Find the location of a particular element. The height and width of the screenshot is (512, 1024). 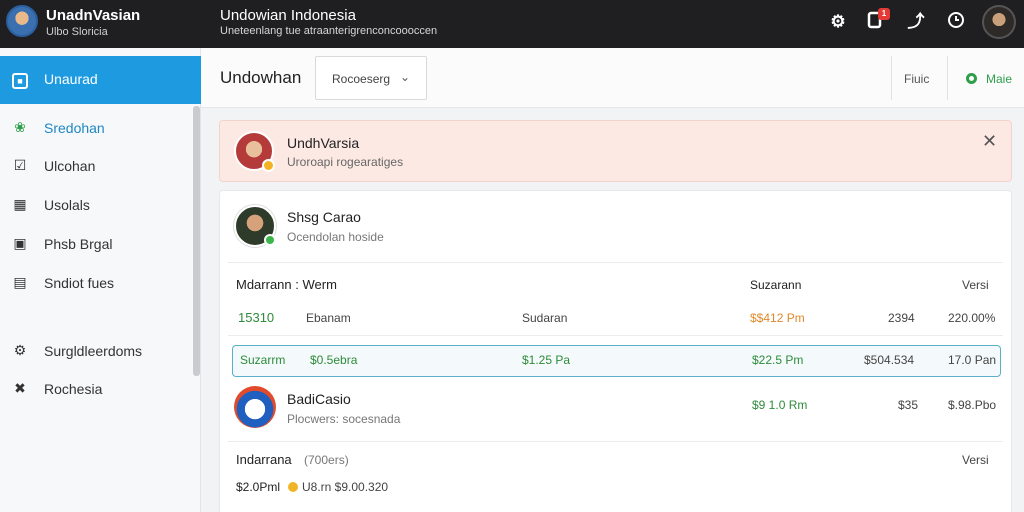

table-cell: Sudaran is located at coordinates (545, 318).